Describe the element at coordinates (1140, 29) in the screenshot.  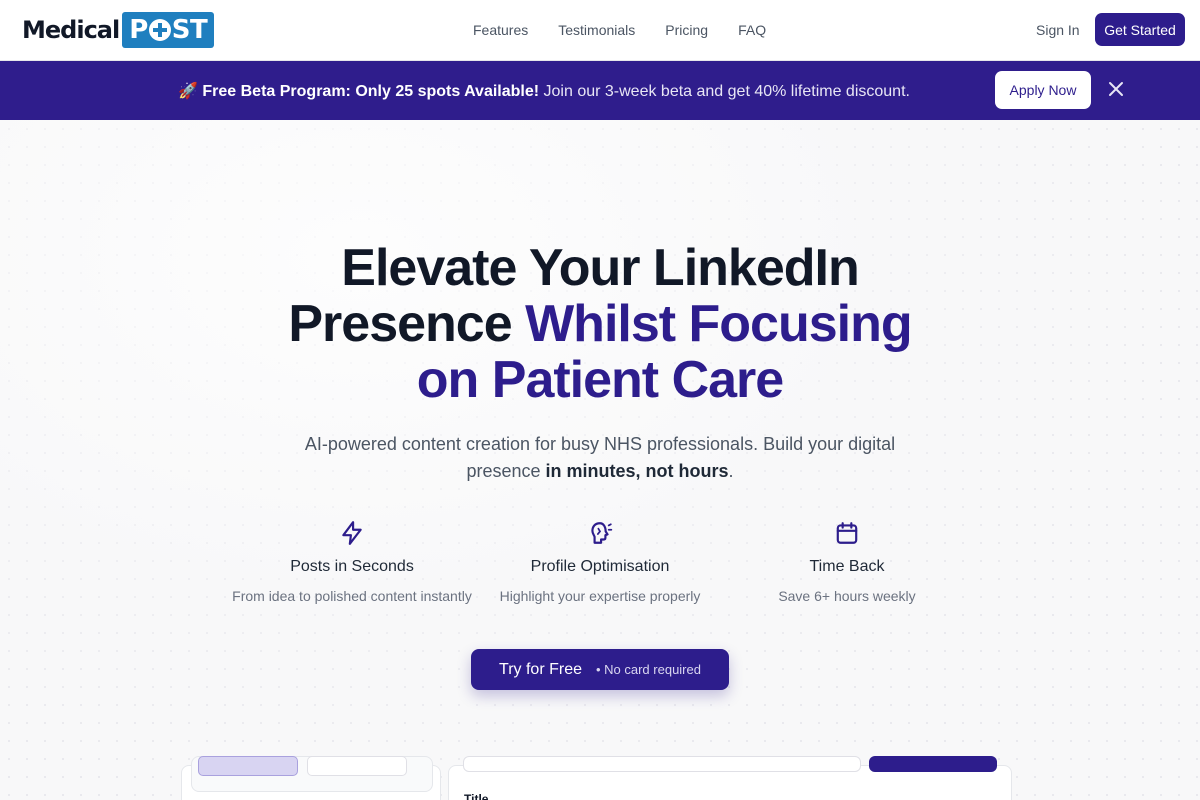
I see `get-started-button: Get Started` at that location.